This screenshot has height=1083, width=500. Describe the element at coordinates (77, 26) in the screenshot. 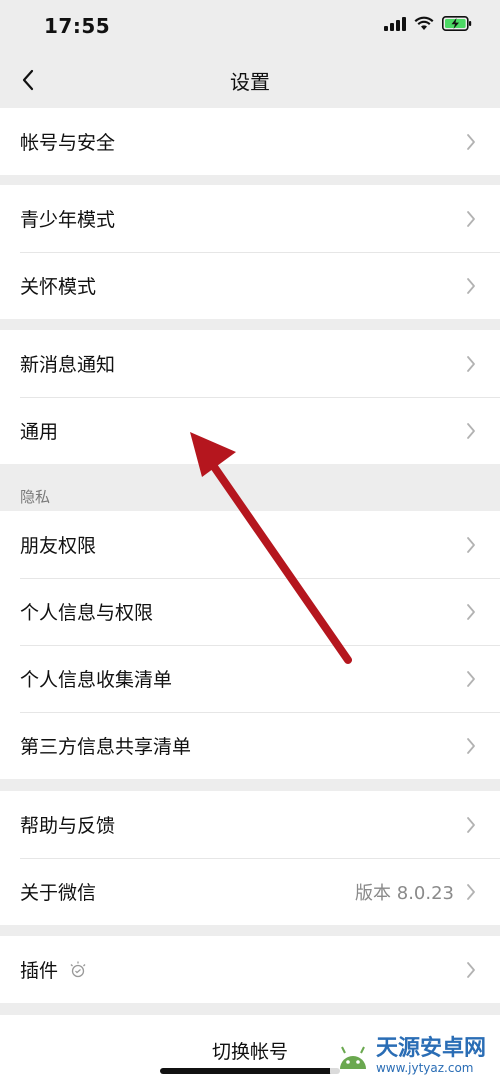

I see `status-time: 17:55` at that location.